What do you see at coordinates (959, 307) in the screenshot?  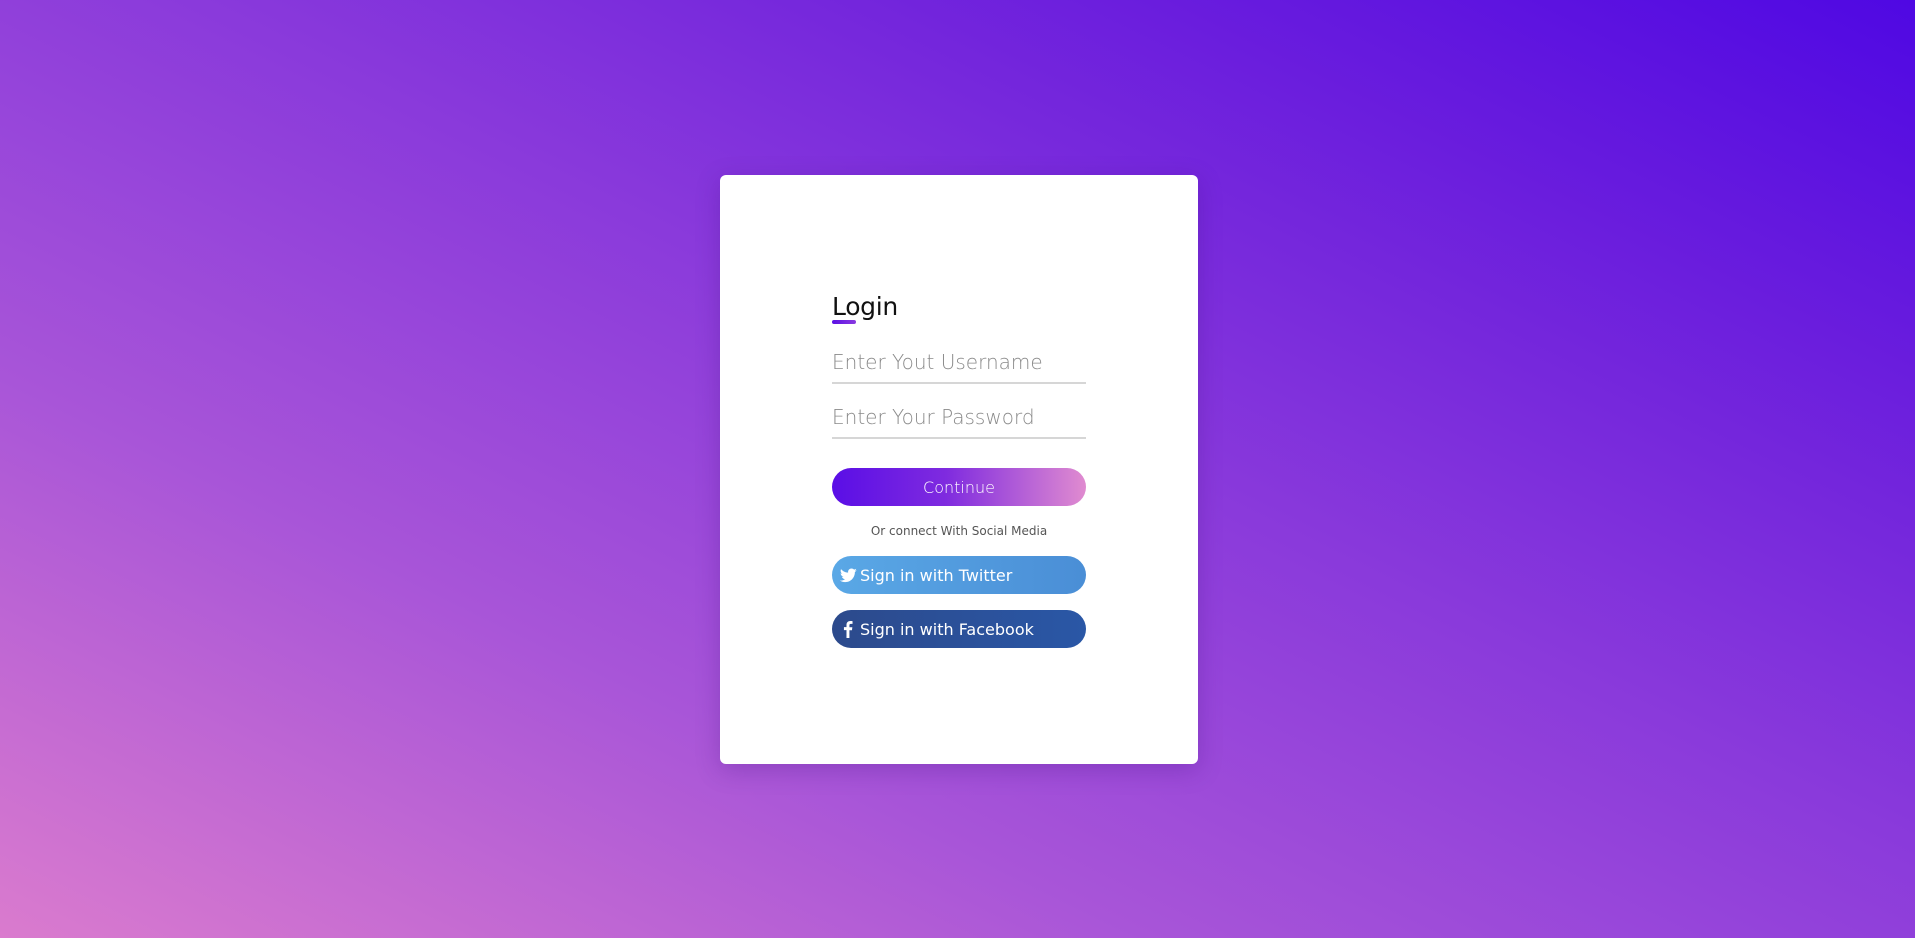 I see `page-title: Login` at bounding box center [959, 307].